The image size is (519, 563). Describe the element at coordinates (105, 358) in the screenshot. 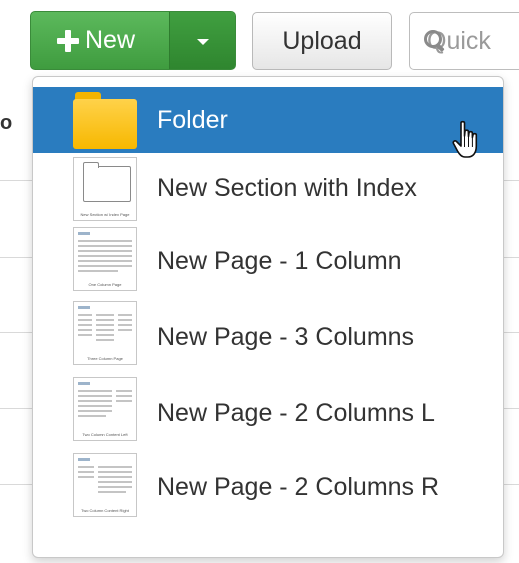

I see `thumbnail-caption: Three Column Page` at that location.